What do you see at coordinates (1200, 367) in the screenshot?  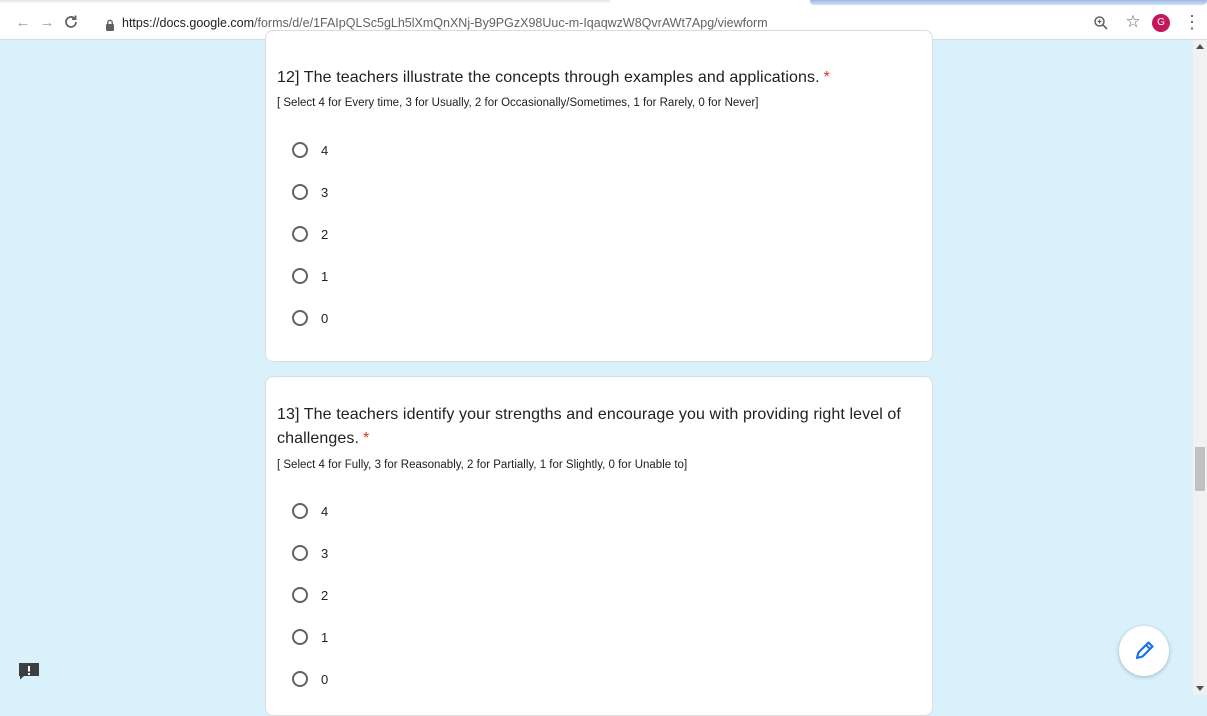 I see `page-scrollbar` at bounding box center [1200, 367].